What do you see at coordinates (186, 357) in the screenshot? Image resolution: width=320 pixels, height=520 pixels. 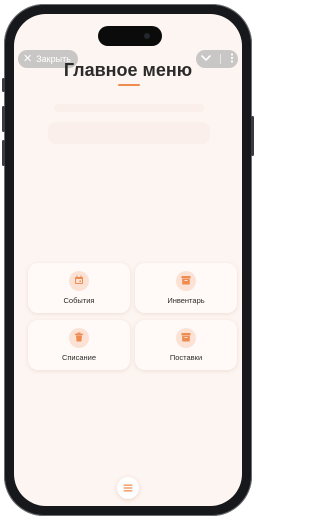 I see `card-label: Поставки` at bounding box center [186, 357].